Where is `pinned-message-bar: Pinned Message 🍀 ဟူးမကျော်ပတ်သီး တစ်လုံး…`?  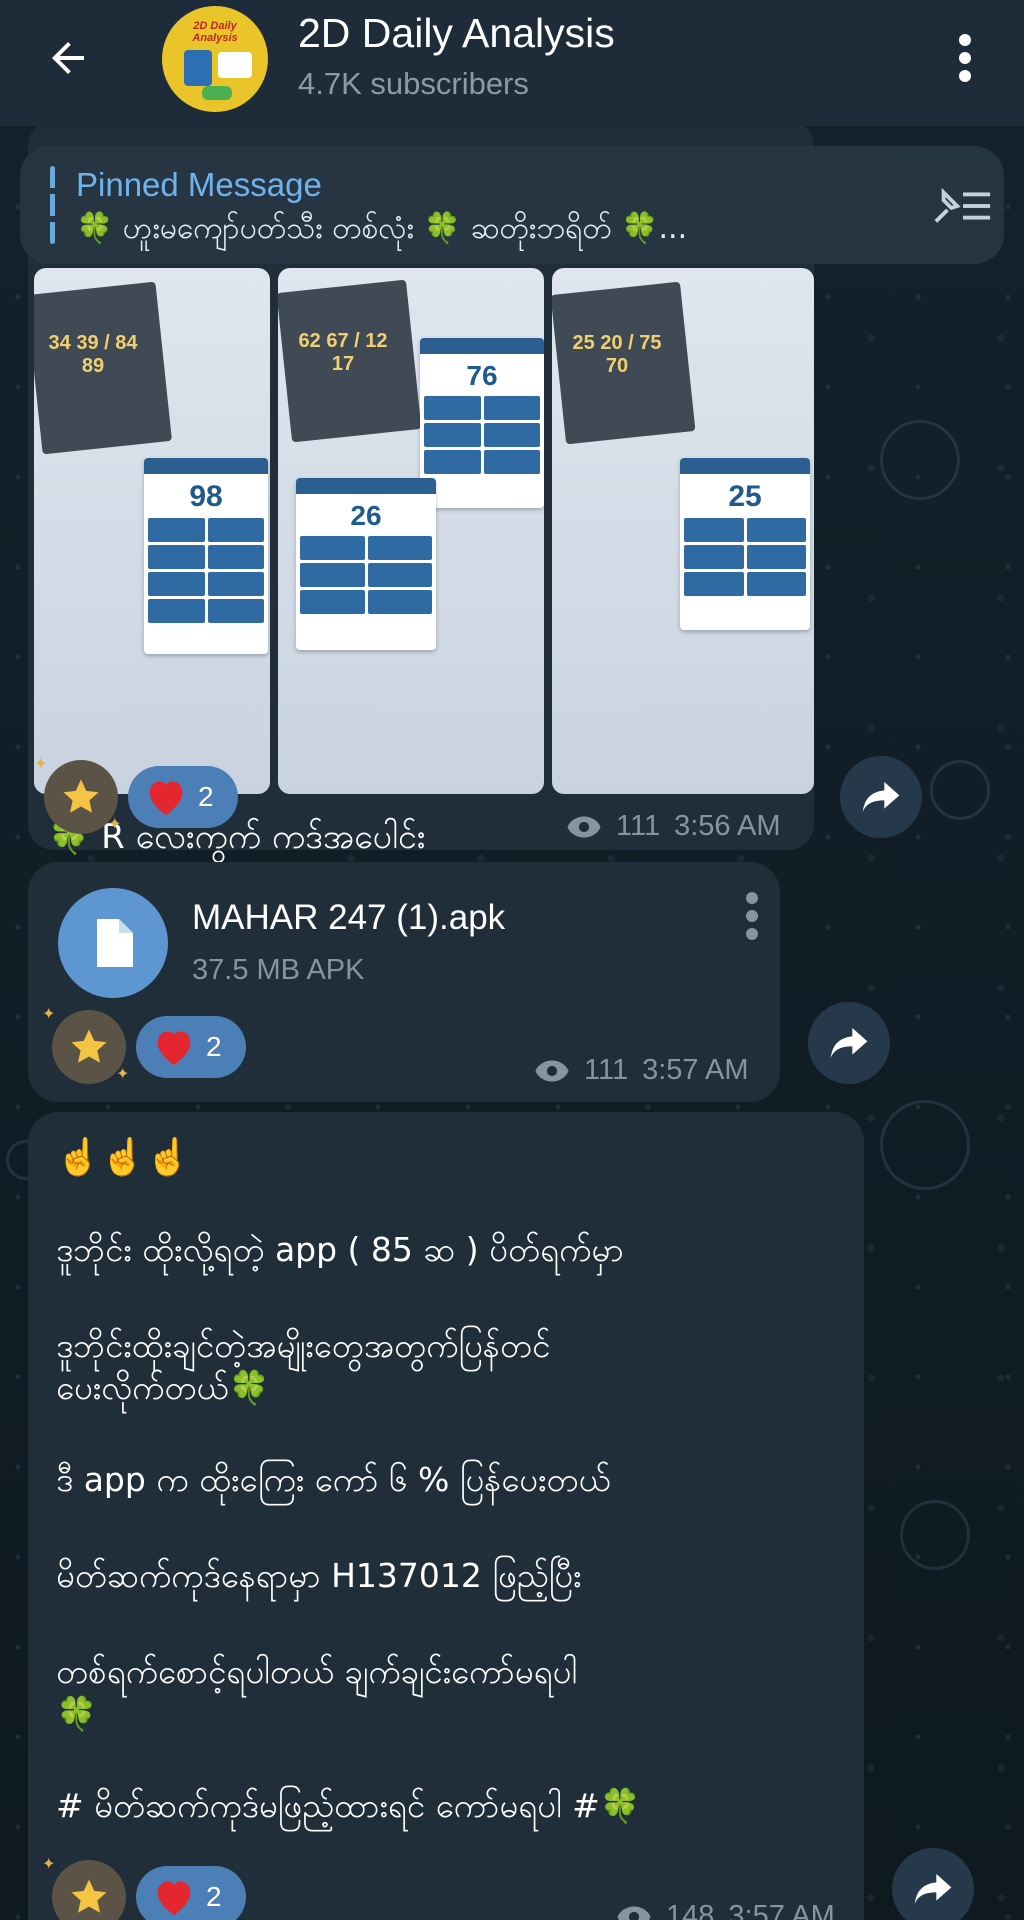 pinned-message-bar: Pinned Message 🍀 ဟူးမကျော်ပတ်သီး တစ်လုံး… is located at coordinates (512, 205).